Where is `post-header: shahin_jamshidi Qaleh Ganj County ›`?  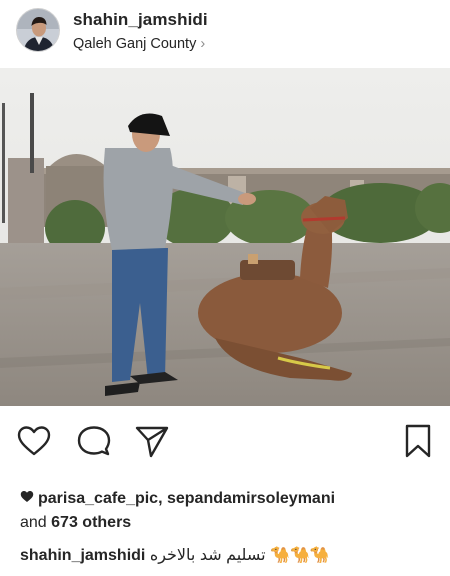 post-header: shahin_jamshidi Qaleh Ganj County › is located at coordinates (225, 34).